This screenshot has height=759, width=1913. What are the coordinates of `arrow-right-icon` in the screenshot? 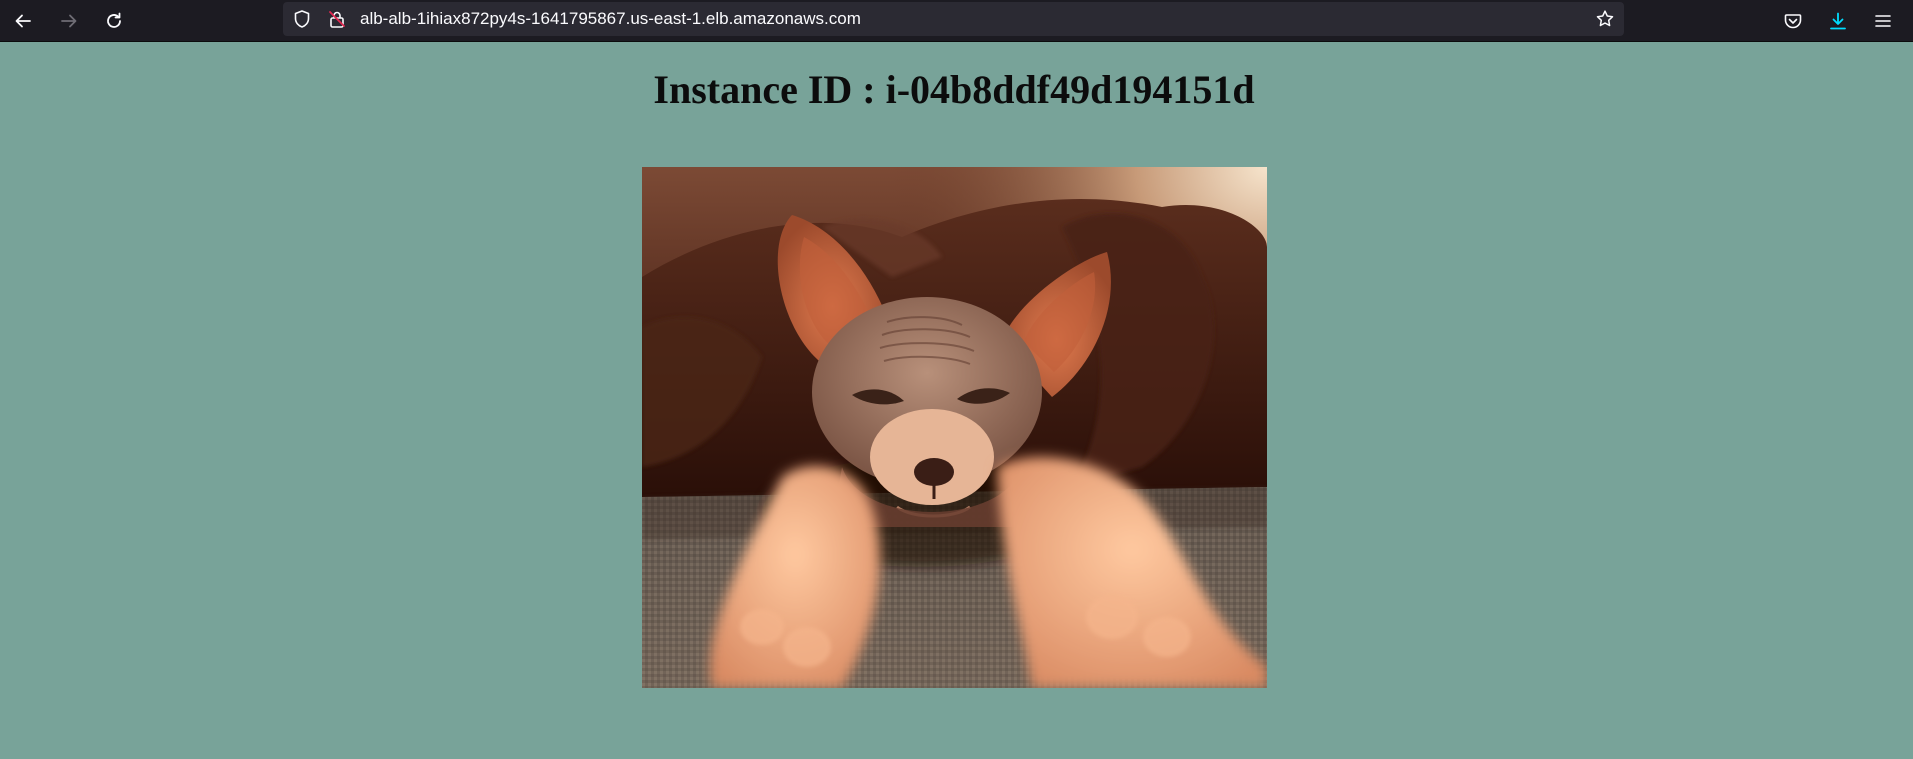 It's located at (69, 21).